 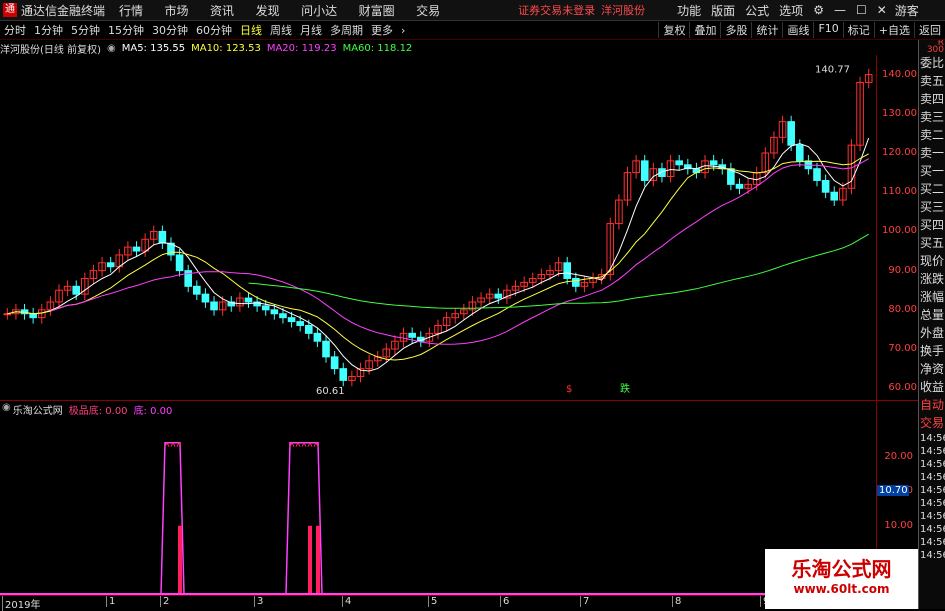 I want to click on period-button: 多周期, so click(x=346, y=30).